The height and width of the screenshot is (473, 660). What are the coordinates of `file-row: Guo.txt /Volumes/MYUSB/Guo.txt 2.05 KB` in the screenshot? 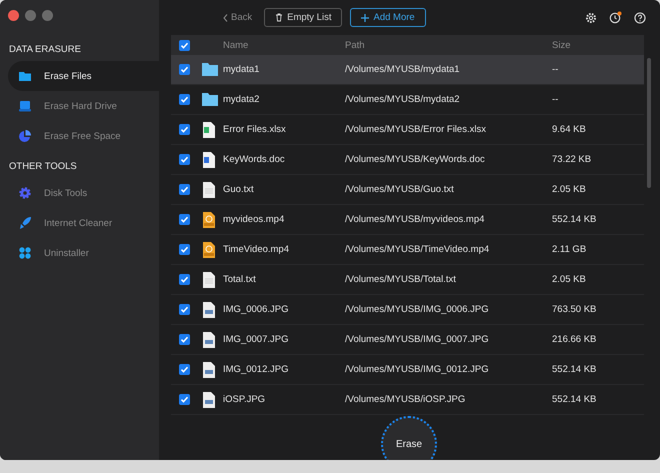 It's located at (407, 190).